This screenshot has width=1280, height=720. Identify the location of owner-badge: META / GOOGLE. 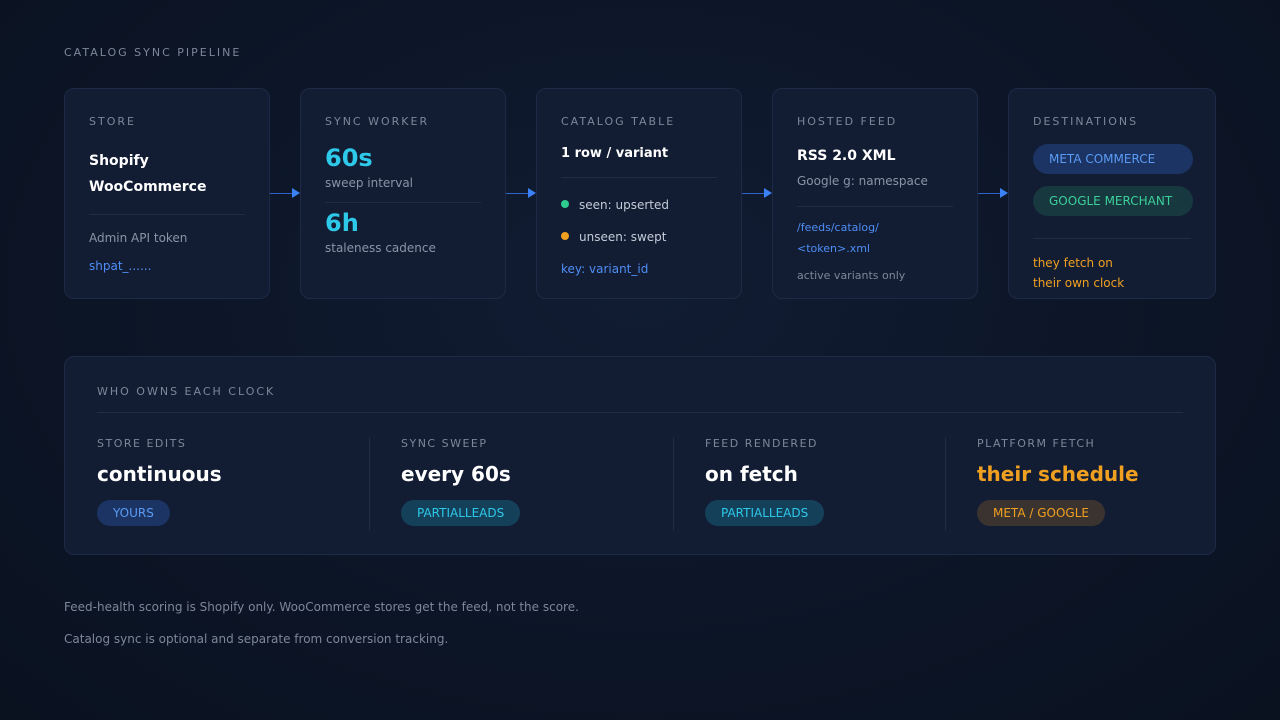
(1041, 513).